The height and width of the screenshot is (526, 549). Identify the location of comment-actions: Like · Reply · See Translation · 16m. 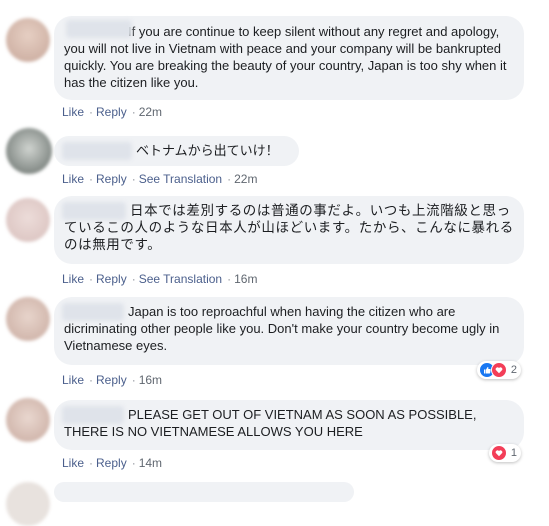
(160, 279).